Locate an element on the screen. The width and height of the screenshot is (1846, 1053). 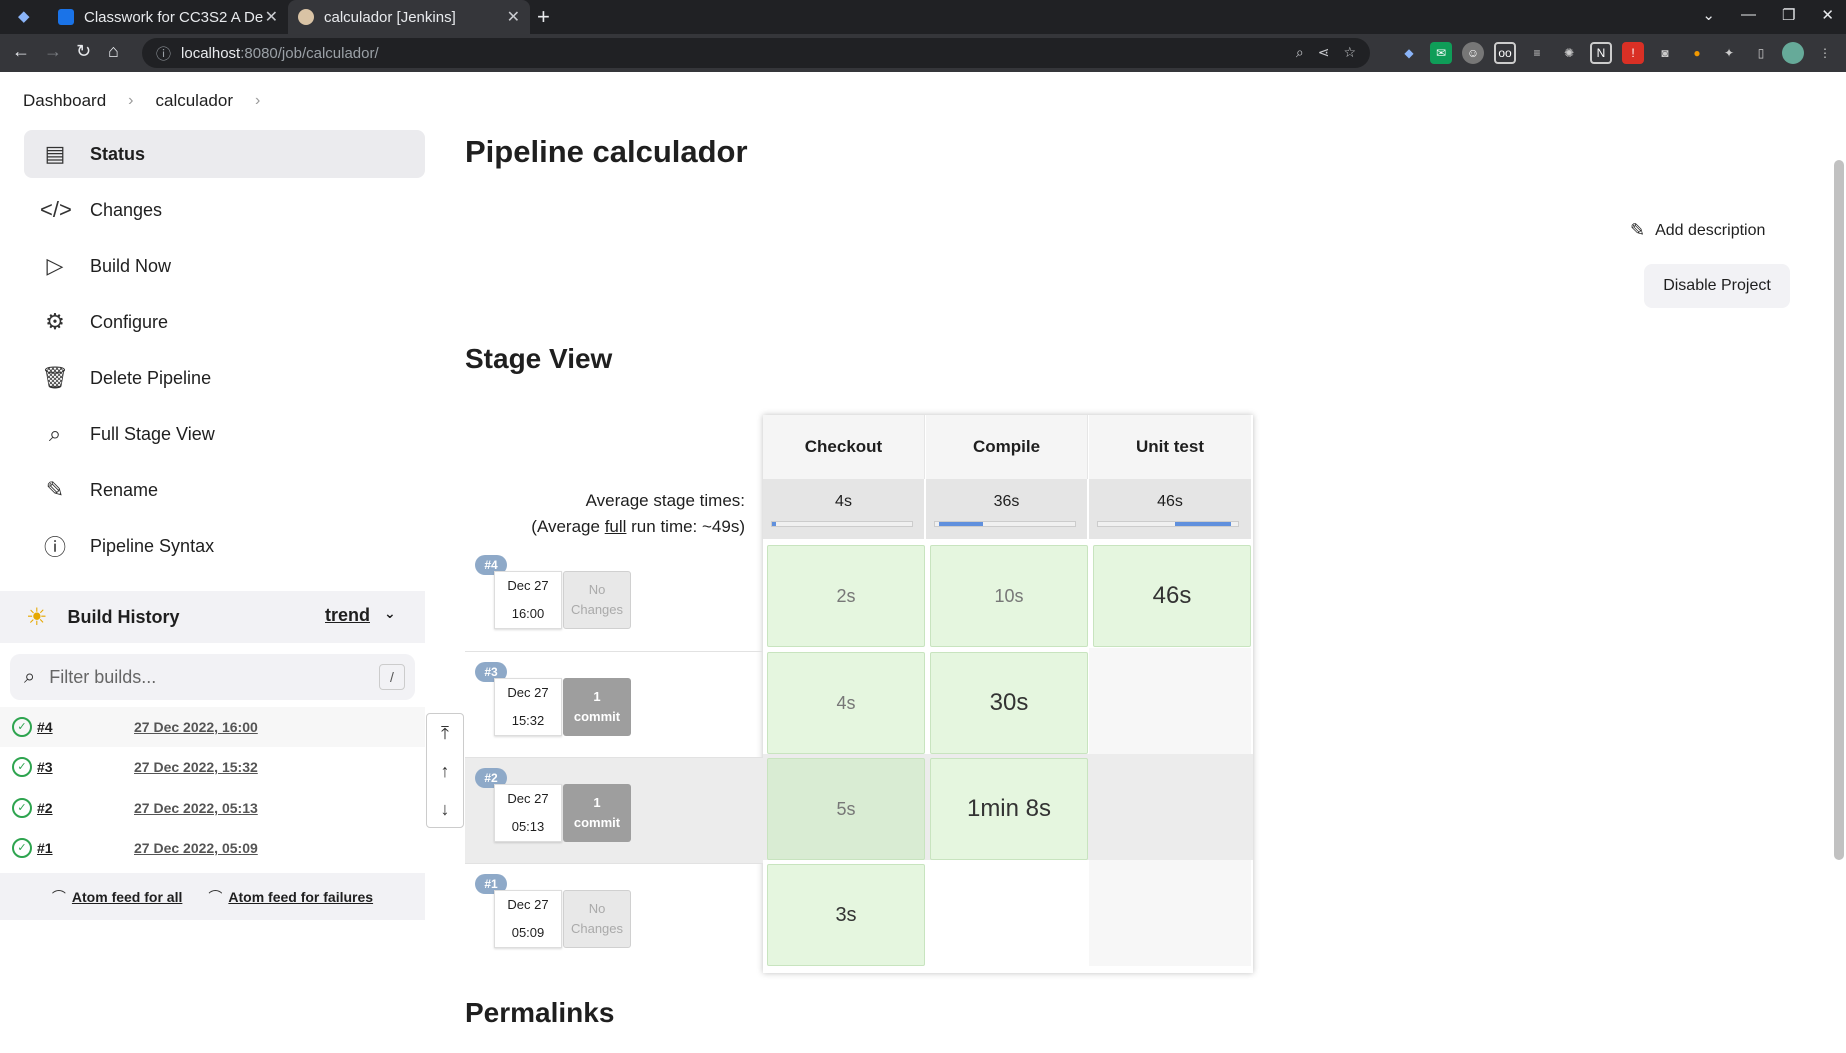
build-date-link: 27 Dec 2022, 05:13 is located at coordinates (196, 808).